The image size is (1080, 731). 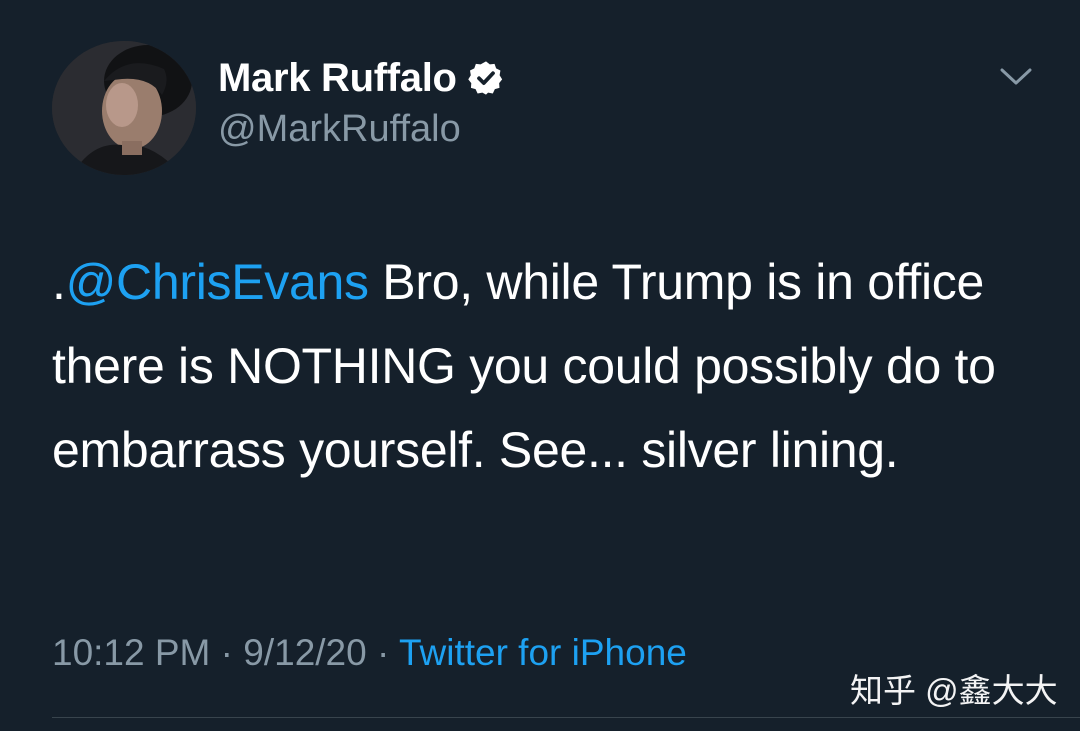 I want to click on tweet-time: 10:12 PM, so click(x=131, y=652).